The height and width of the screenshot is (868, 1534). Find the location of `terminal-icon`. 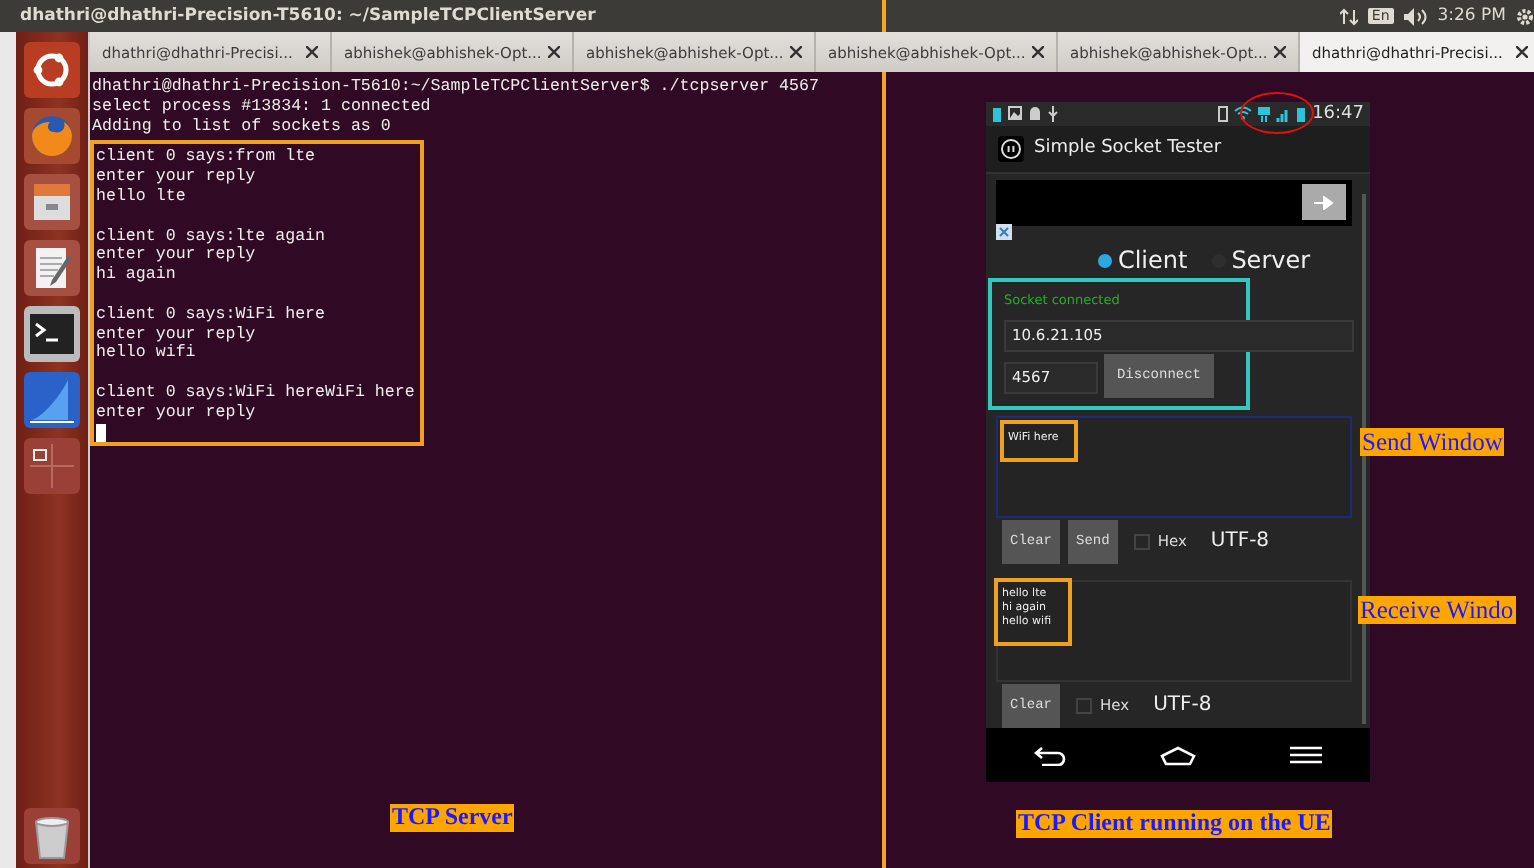

terminal-icon is located at coordinates (52, 334).